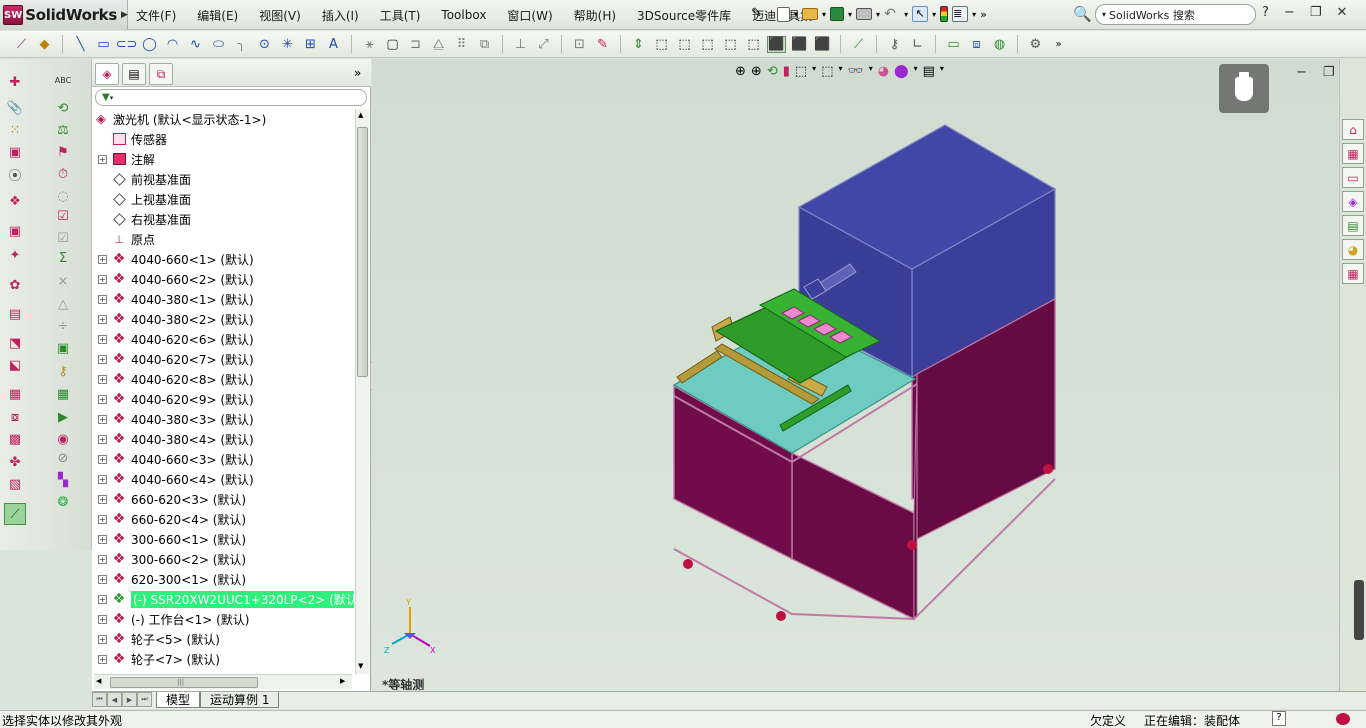  Describe the element at coordinates (172, 499) in the screenshot. I see `tree-item: + ❖ 660-620<3> (默认)` at that location.